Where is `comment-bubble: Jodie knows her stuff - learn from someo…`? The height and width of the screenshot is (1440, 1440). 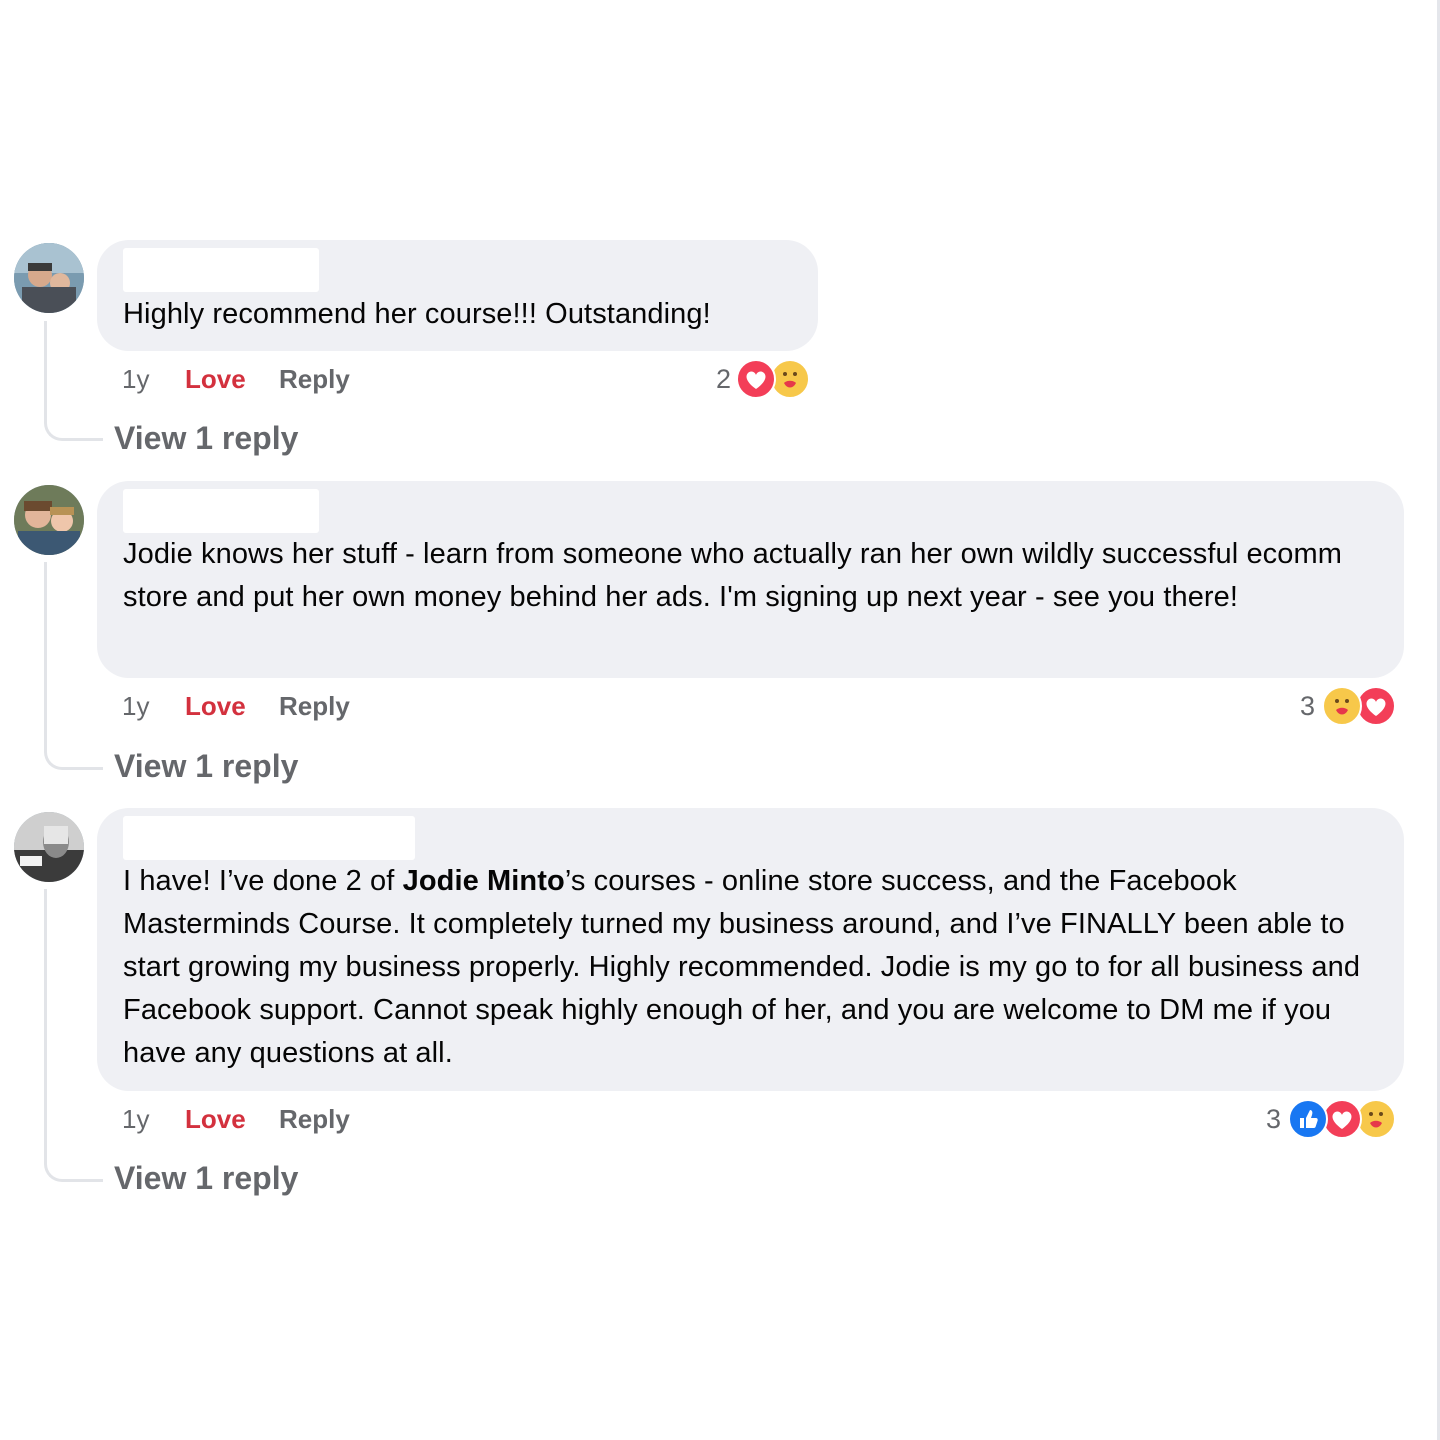 comment-bubble: Jodie knows her stuff - learn from someo… is located at coordinates (750, 579).